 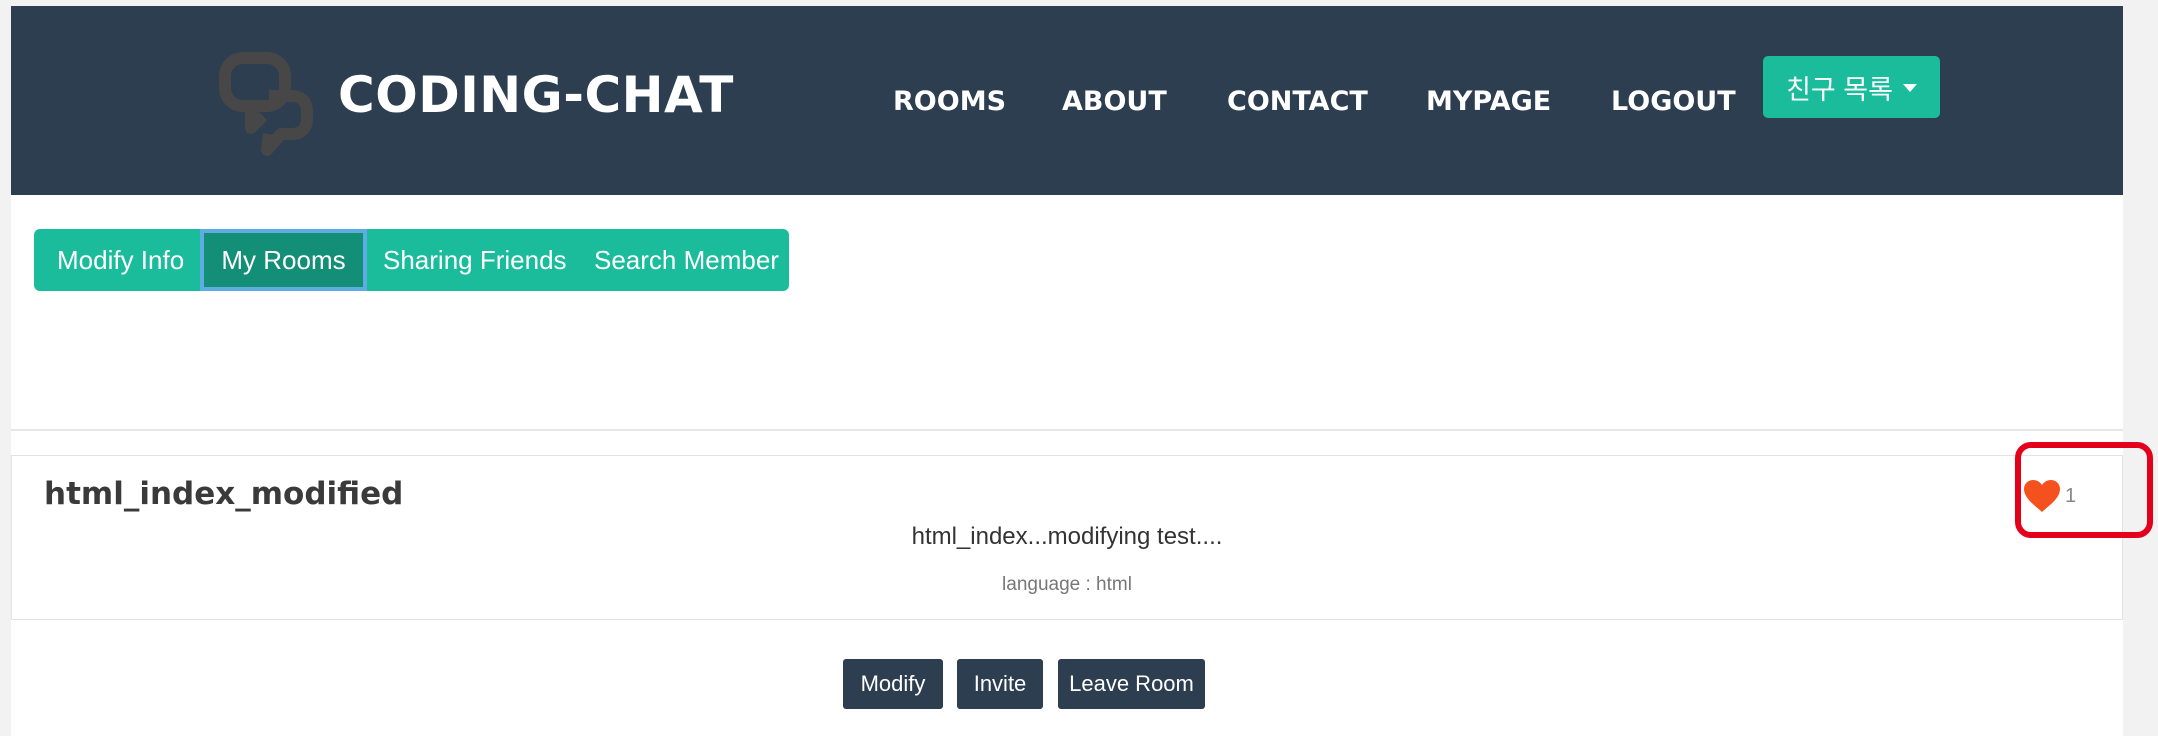 I want to click on modify-button: Modify, so click(x=893, y=684).